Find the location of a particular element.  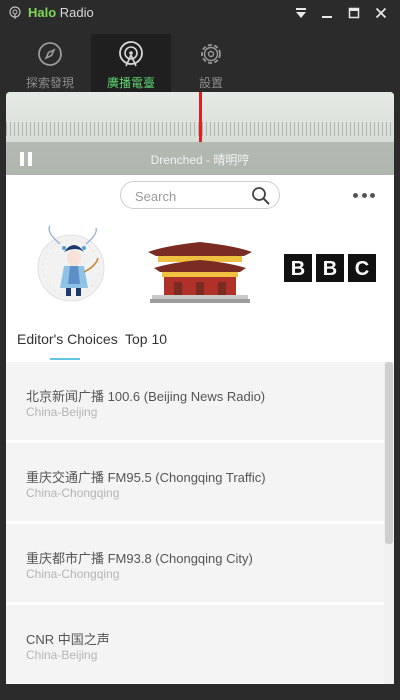

search-row is located at coordinates (200, 195).